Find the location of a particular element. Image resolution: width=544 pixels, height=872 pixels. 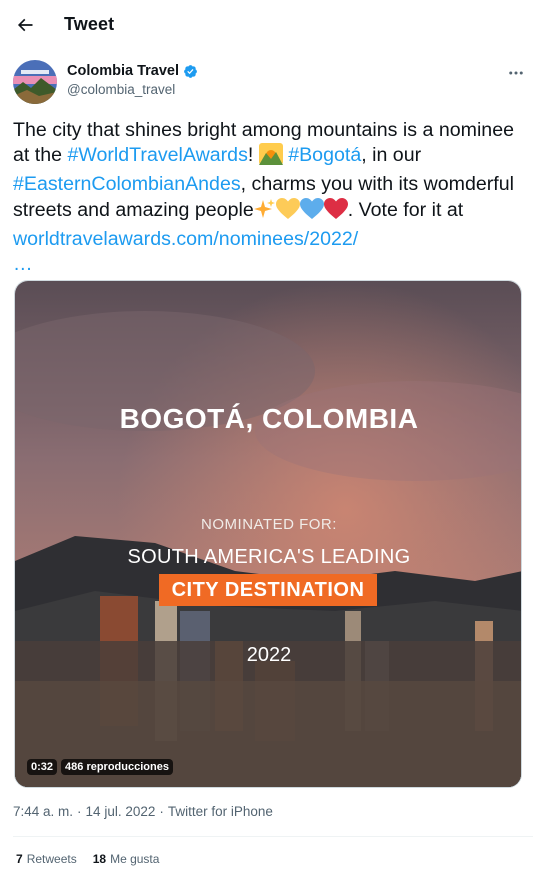

tweet-source: Twitter for iPhone is located at coordinates (220, 811).